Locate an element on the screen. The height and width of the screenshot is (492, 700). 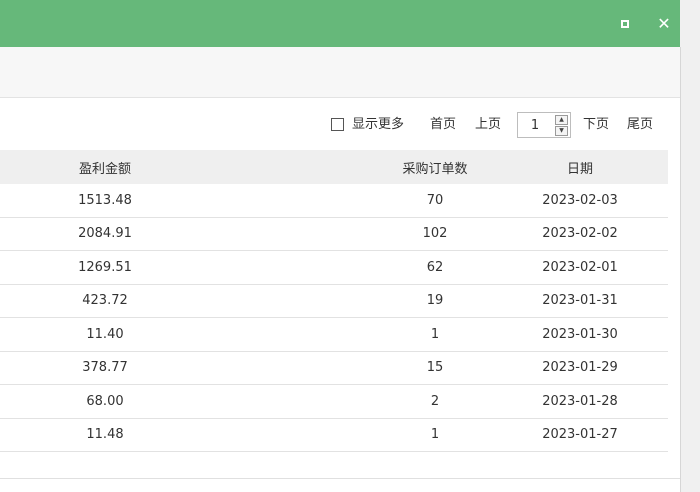
orders-cell: 2 is located at coordinates (435, 401).